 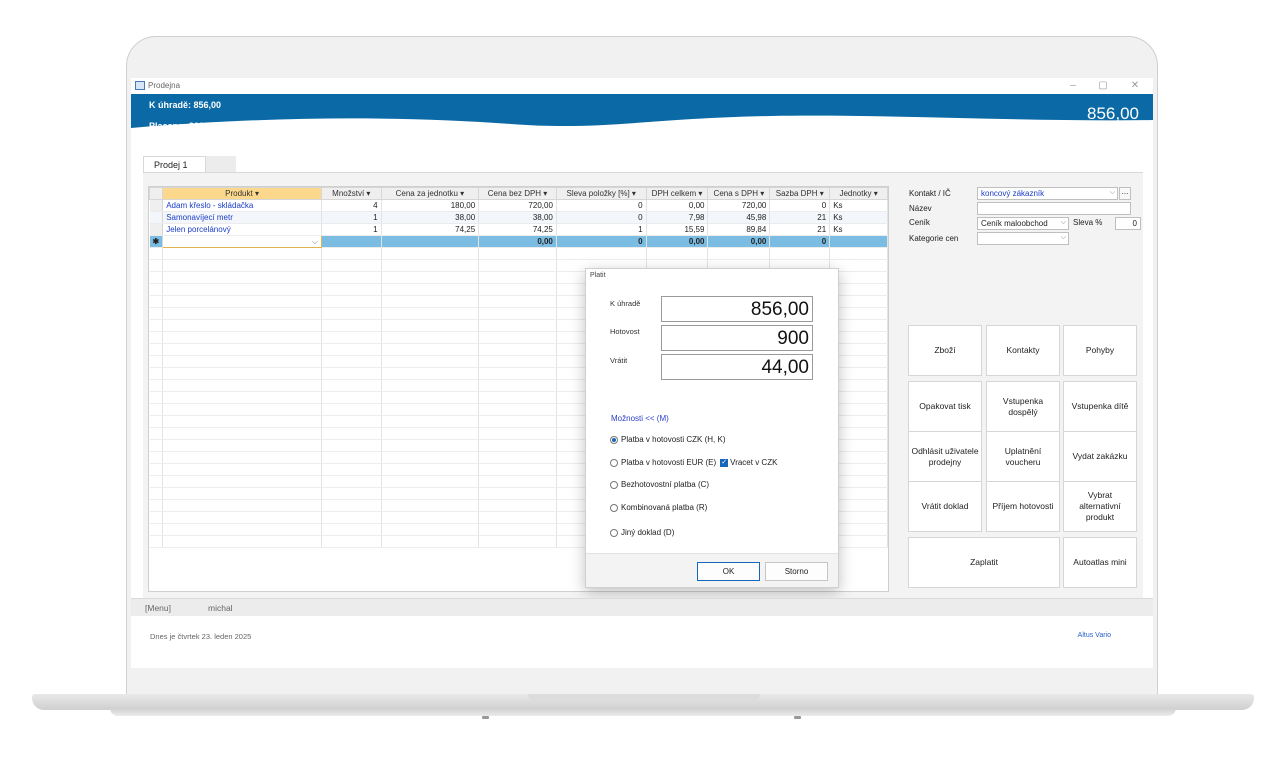 I want to click on alternative-product-button: Vybrat alternativní produkt, so click(x=1100, y=506).